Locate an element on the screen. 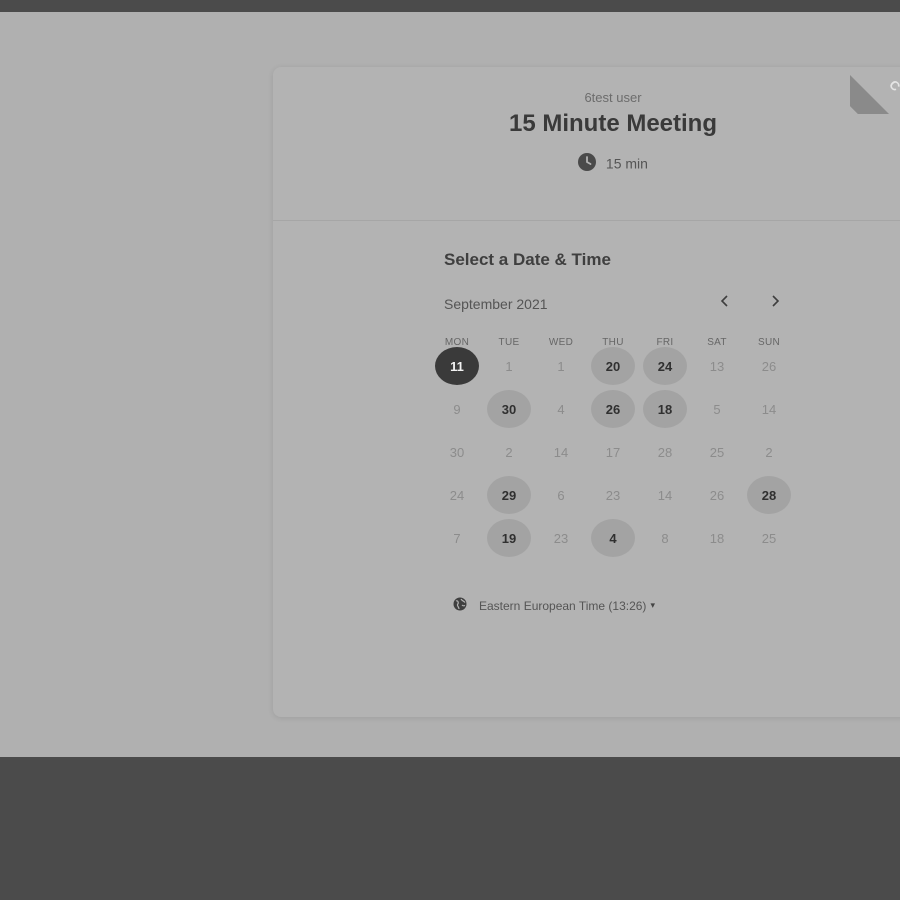 The height and width of the screenshot is (900, 900). day-cell: 30 is located at coordinates (457, 452).